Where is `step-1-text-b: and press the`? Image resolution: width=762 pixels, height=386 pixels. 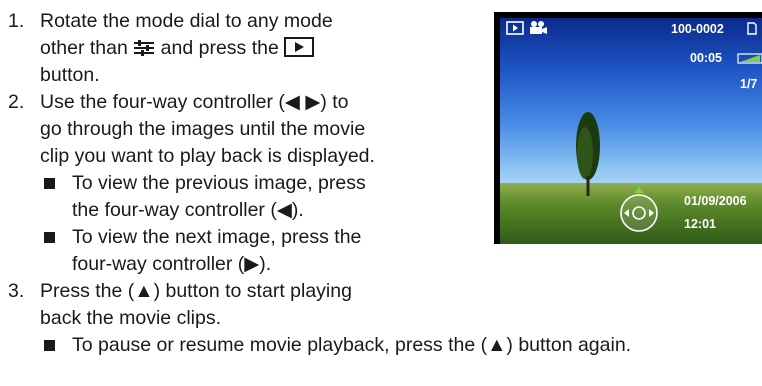
step-1-text-b: and press the is located at coordinates (219, 48).